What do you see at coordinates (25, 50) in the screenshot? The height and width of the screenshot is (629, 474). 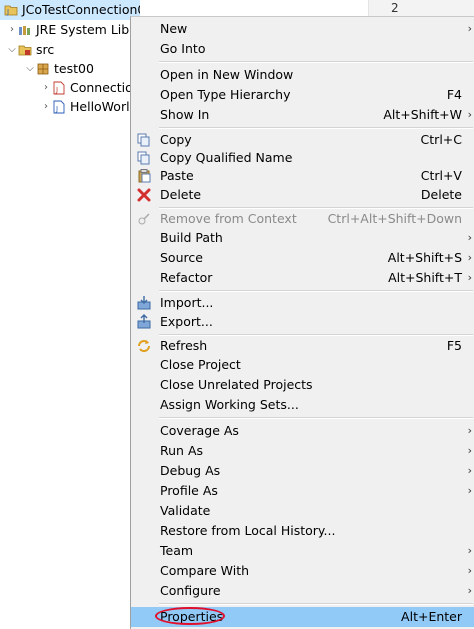 I see `source-folder-icon` at bounding box center [25, 50].